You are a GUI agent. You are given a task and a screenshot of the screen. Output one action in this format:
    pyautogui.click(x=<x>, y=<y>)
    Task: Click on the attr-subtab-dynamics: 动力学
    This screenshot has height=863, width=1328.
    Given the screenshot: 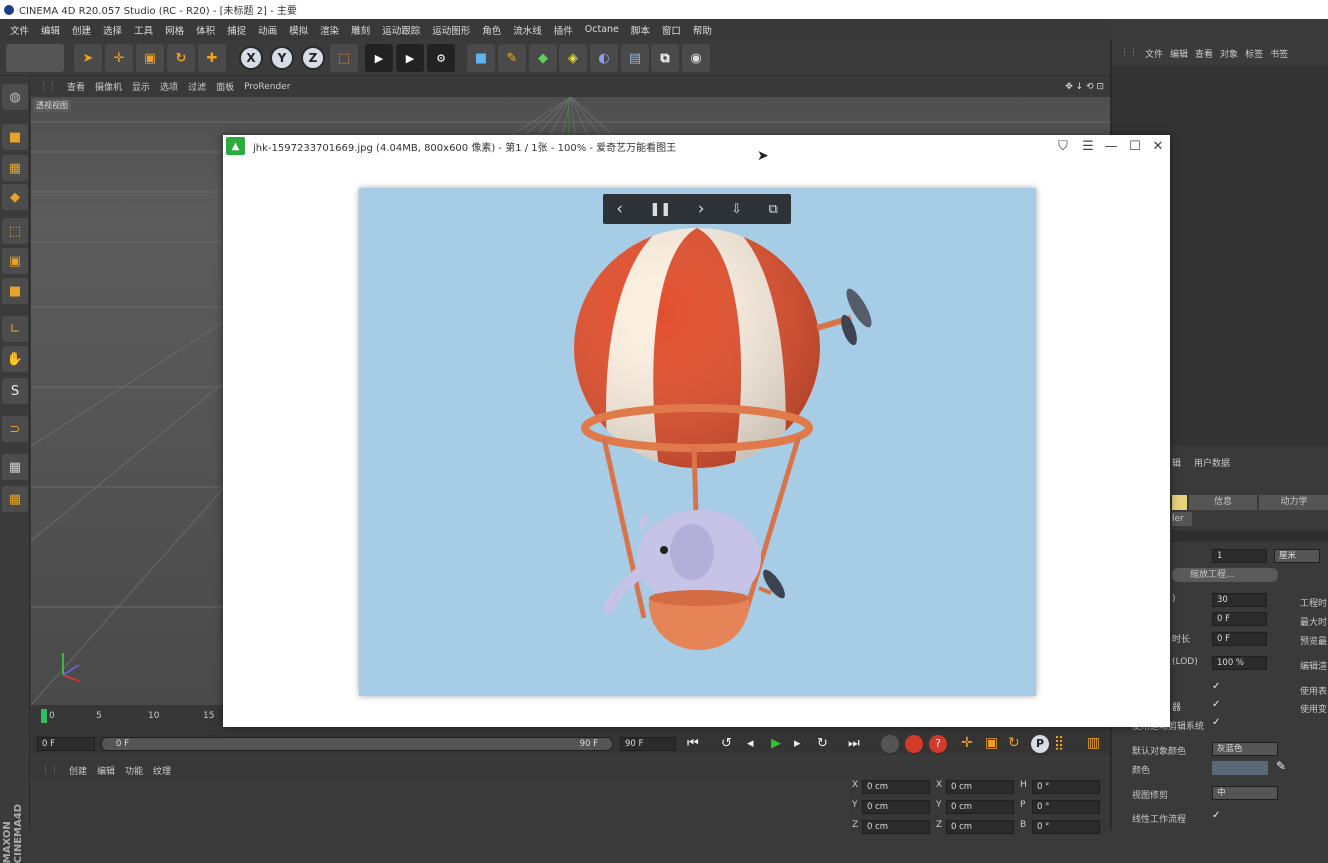 What is the action you would take?
    pyautogui.click(x=1293, y=502)
    